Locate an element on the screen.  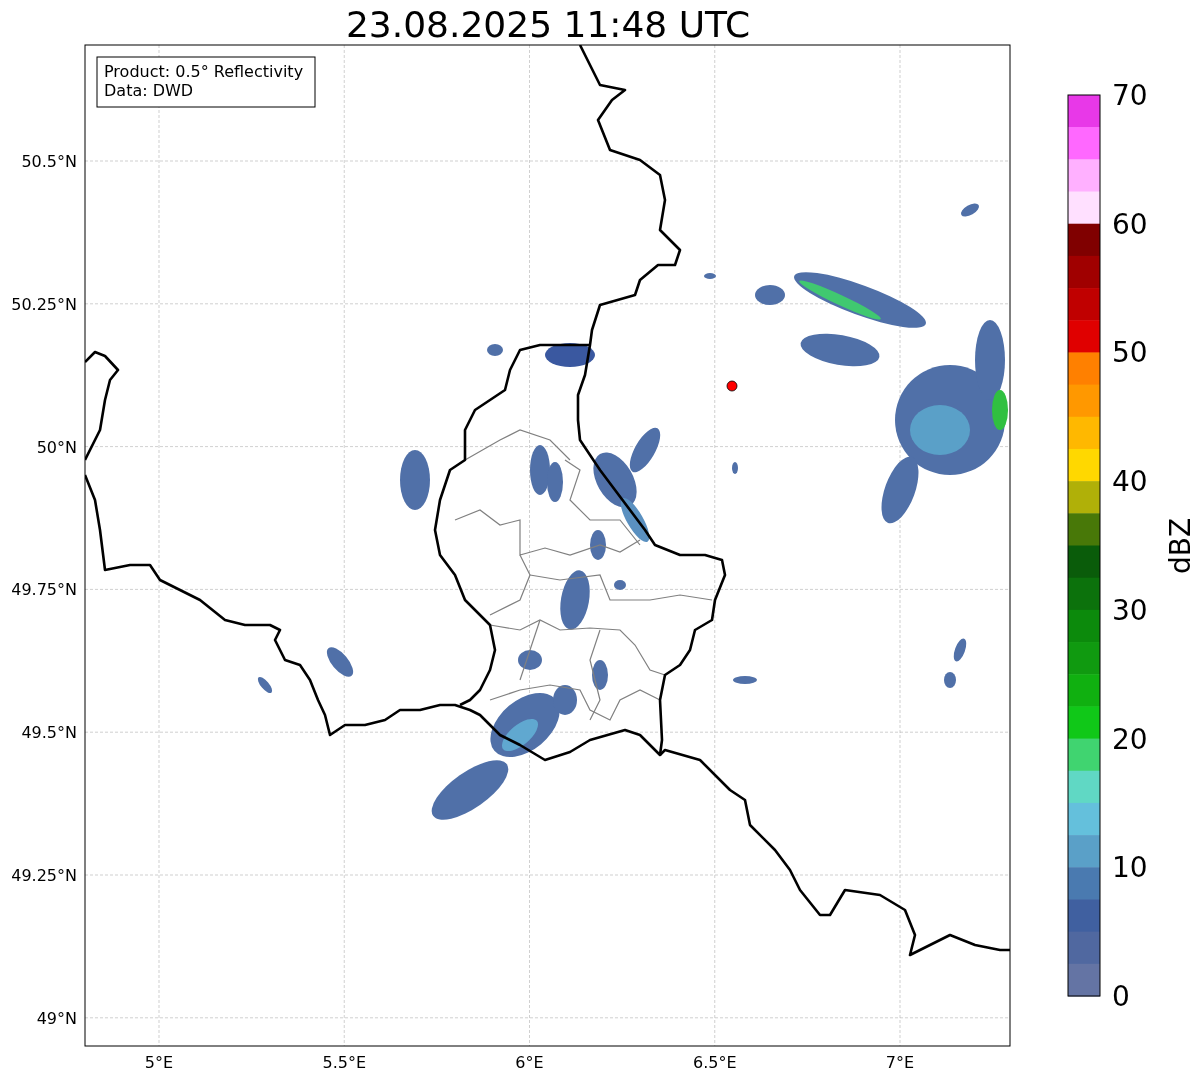
info-text: Product: 0.5° Reflectivity is located at coordinates (204, 71).